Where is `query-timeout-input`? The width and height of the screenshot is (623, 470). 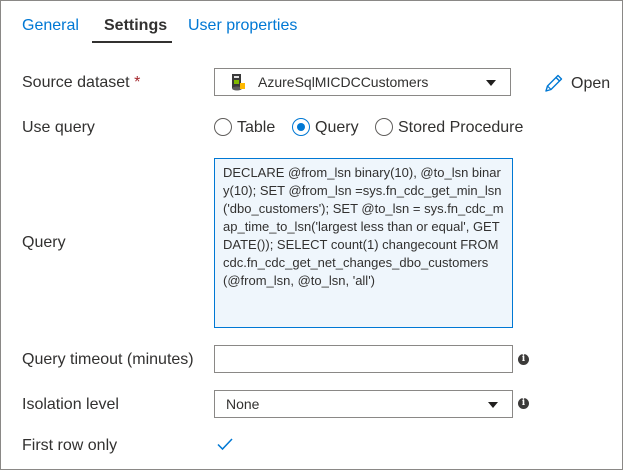
query-timeout-input is located at coordinates (363, 359).